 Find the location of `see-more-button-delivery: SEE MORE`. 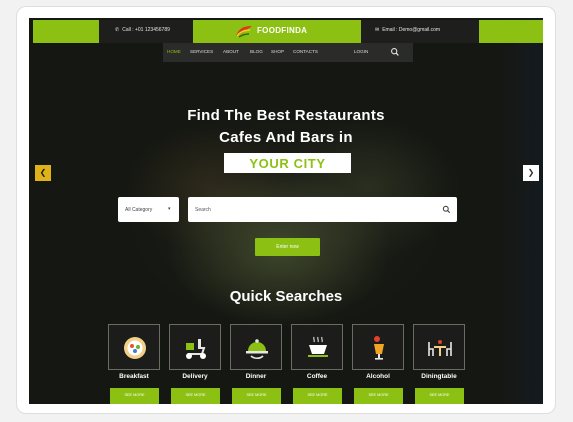

see-more-button-delivery: SEE MORE is located at coordinates (195, 396).